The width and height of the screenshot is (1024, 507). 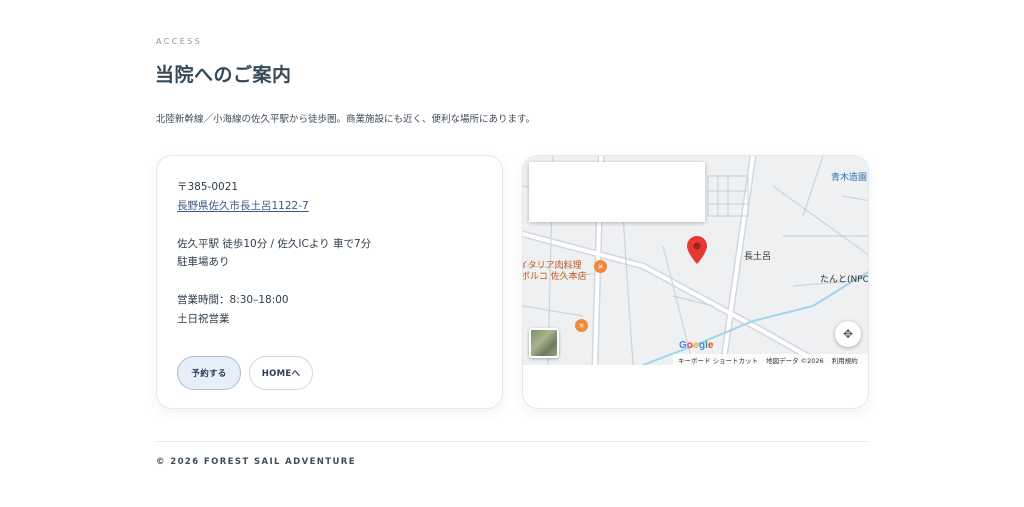 What do you see at coordinates (346, 119) in the screenshot?
I see `lead-text: 北陸新幹線／小海線の佐久平駅から徒歩圏。商業施設にも近く、便利な場所にあります。` at bounding box center [346, 119].